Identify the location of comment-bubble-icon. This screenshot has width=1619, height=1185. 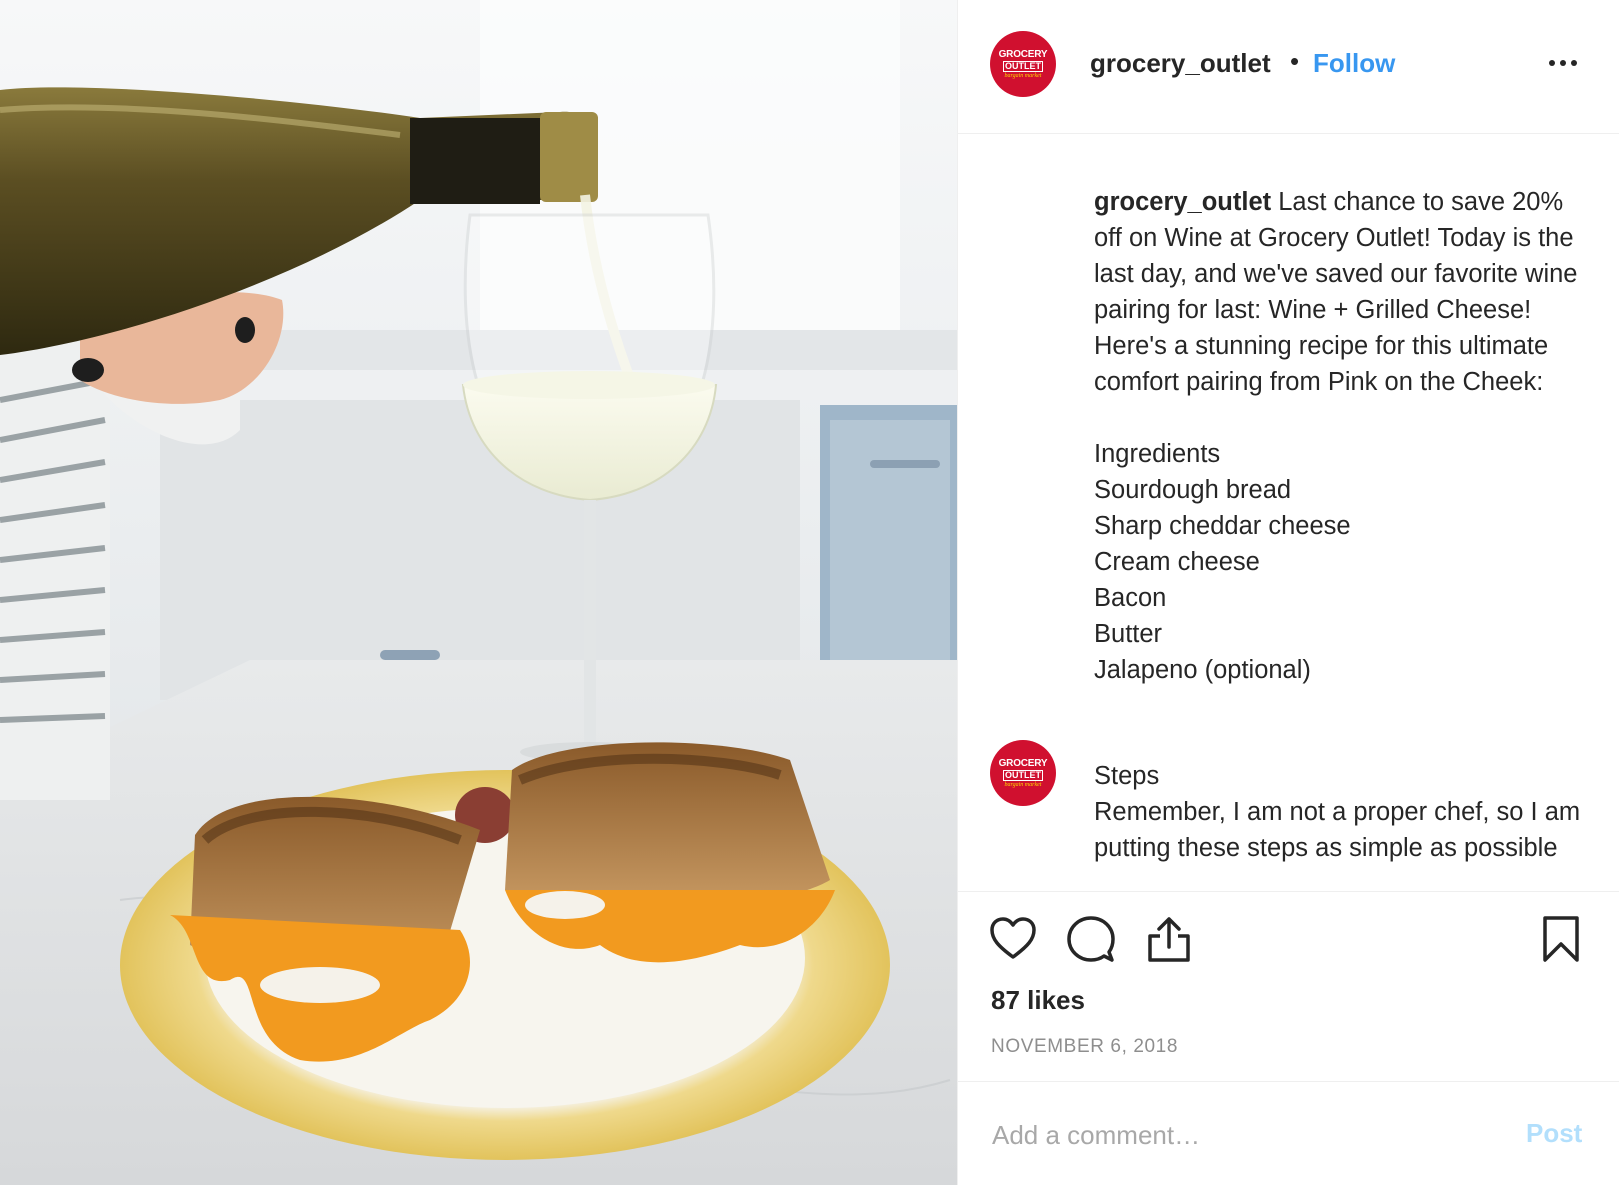
(1091, 939).